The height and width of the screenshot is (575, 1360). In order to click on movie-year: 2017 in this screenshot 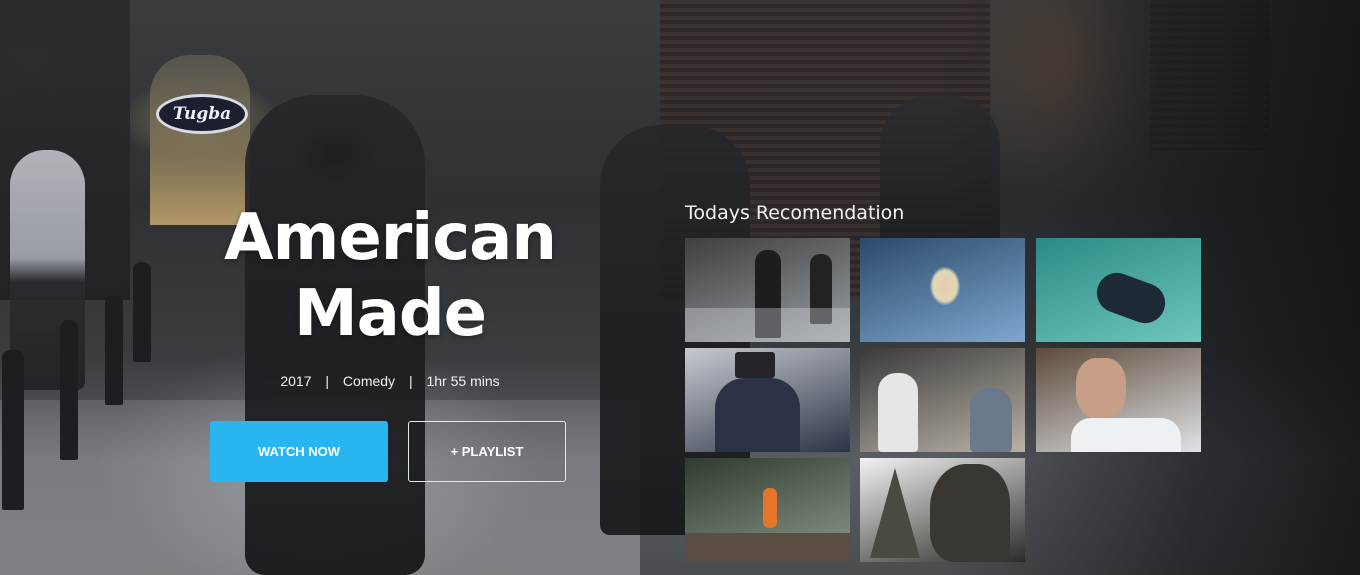, I will do `click(296, 381)`.